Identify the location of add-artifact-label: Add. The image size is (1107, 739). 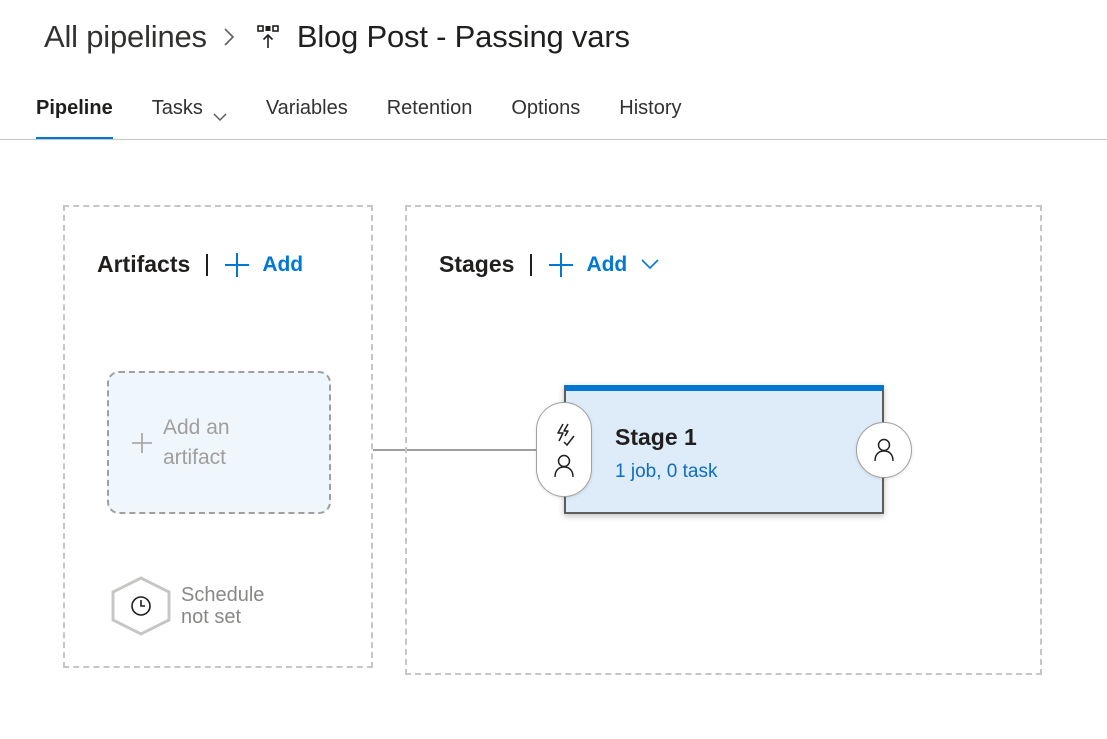
(283, 264).